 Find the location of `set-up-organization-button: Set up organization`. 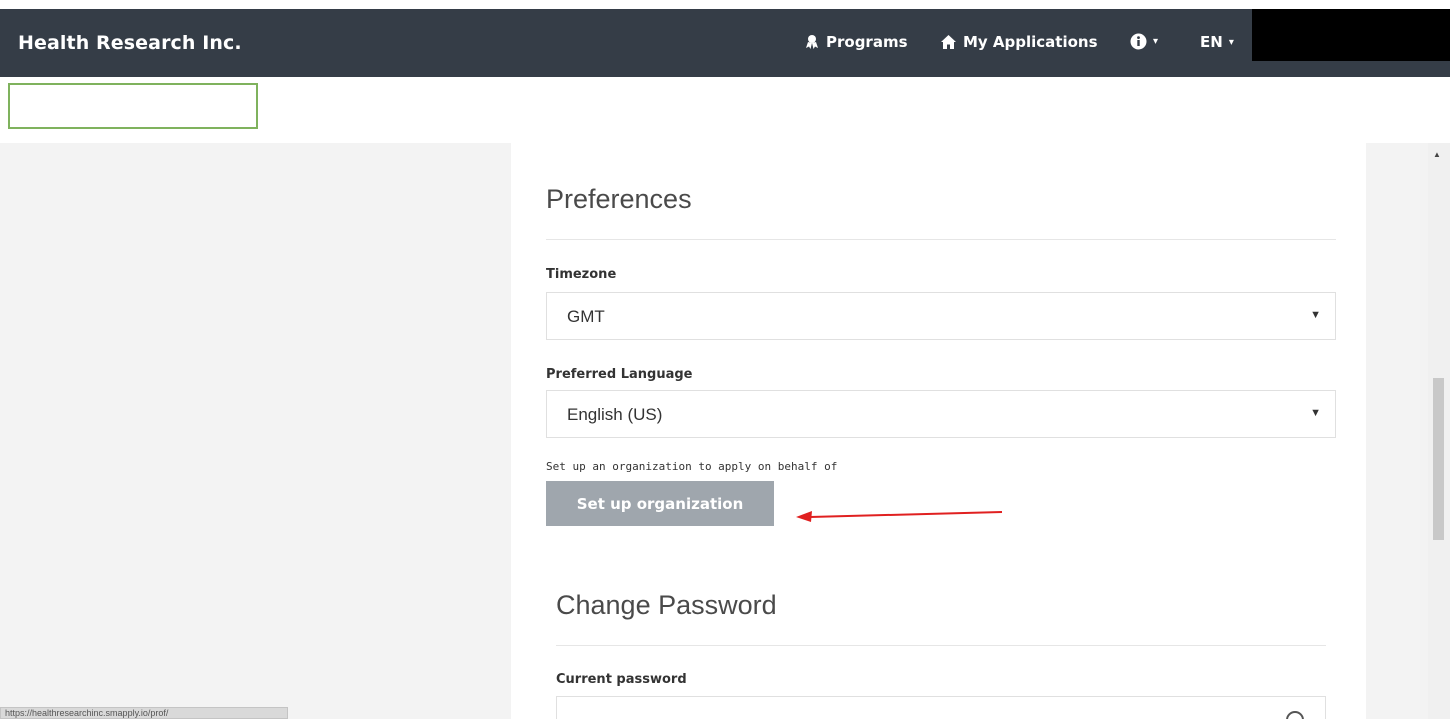

set-up-organization-button: Set up organization is located at coordinates (660, 503).